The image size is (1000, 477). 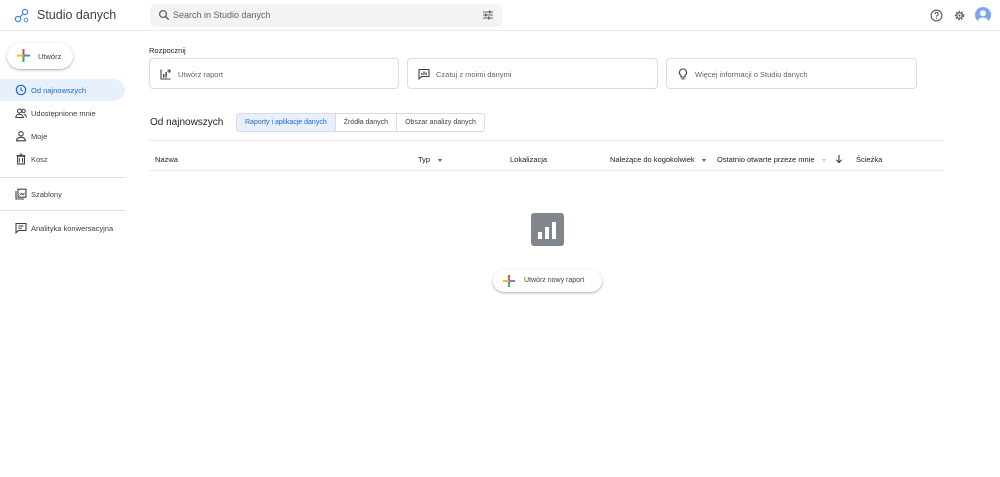 What do you see at coordinates (39, 159) in the screenshot?
I see `sidebar-item-label: Kosz` at bounding box center [39, 159].